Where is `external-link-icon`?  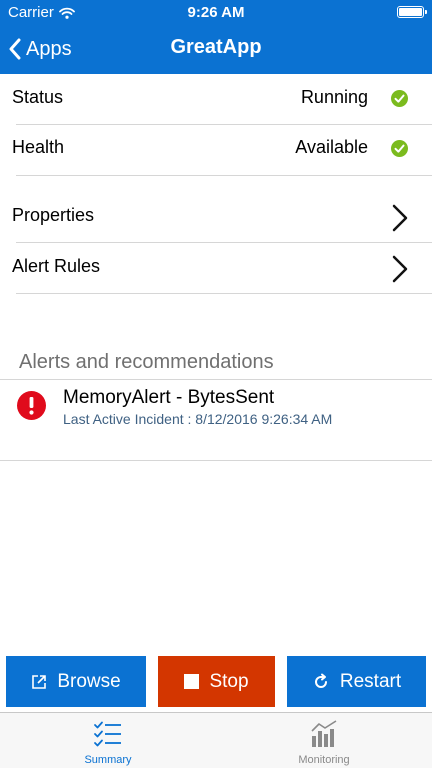
external-link-icon is located at coordinates (39, 681).